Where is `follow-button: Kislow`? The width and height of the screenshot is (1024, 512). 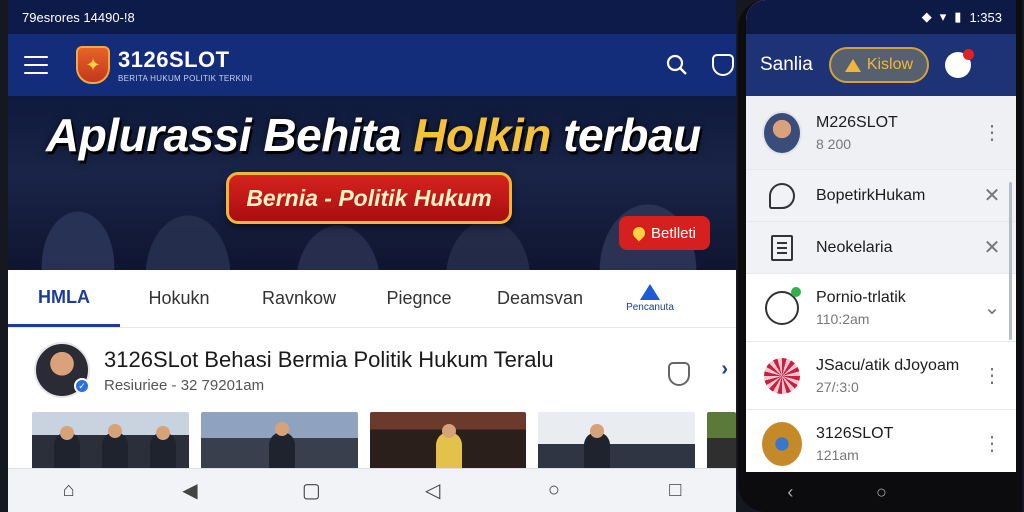
follow-button: Kislow is located at coordinates (879, 65).